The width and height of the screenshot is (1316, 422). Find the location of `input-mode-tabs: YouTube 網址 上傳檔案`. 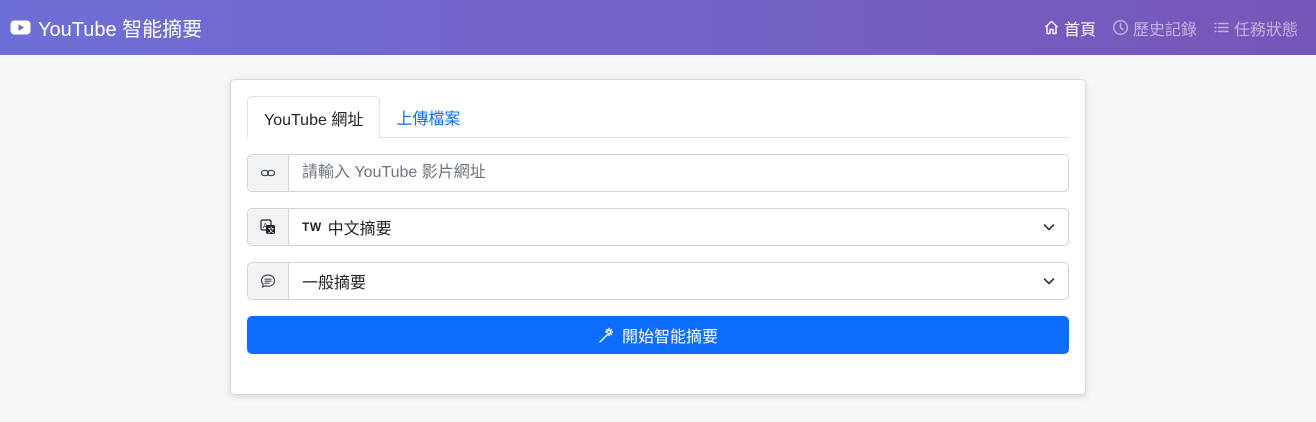

input-mode-tabs: YouTube 網址 上傳檔案 is located at coordinates (658, 117).